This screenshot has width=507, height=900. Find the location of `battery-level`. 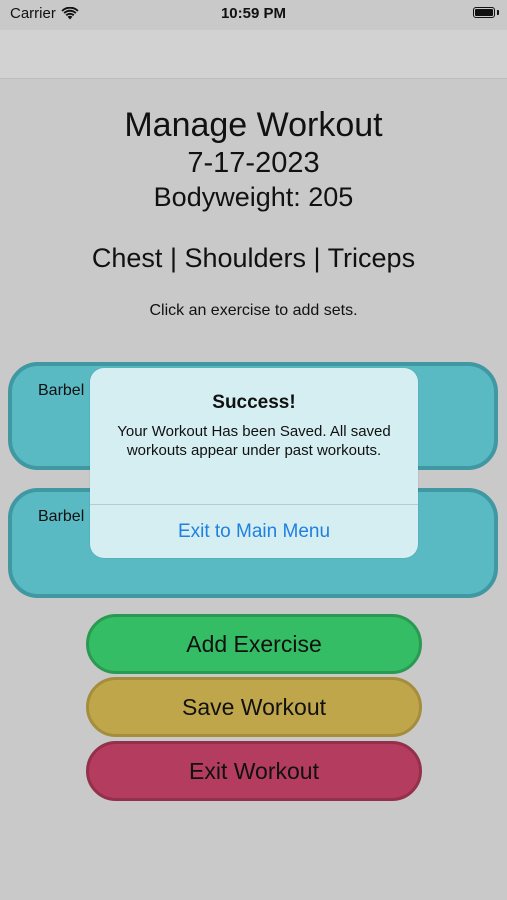

battery-level is located at coordinates (484, 12).